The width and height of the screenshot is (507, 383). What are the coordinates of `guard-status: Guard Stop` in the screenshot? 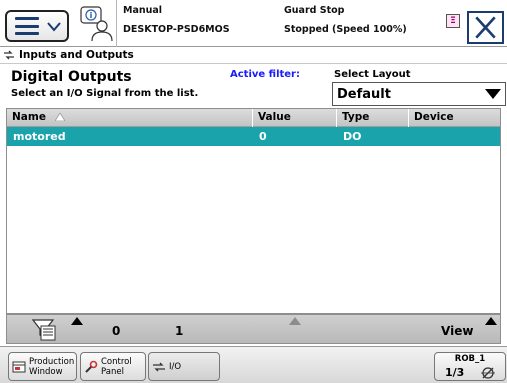 It's located at (314, 10).